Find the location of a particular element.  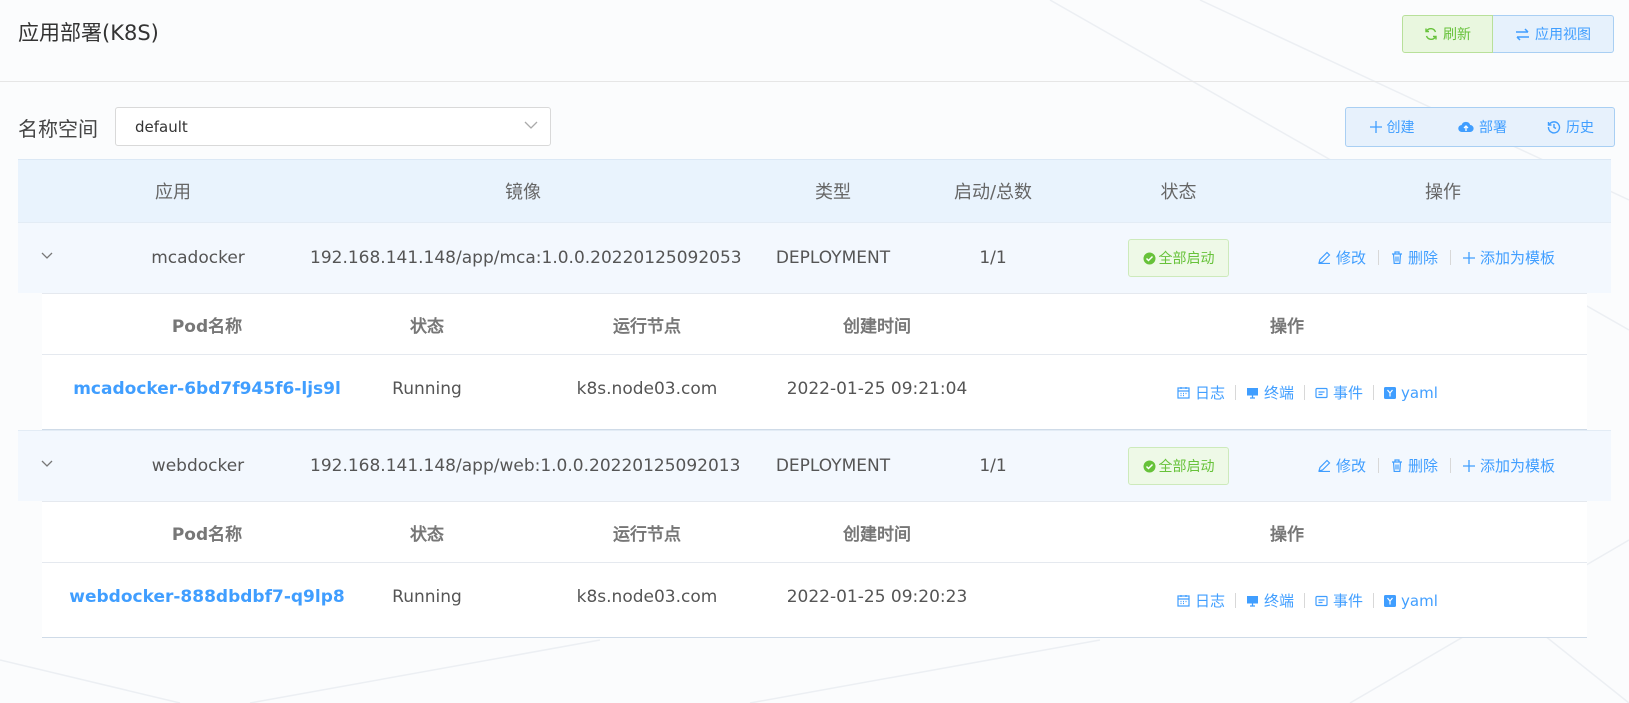

column-header-type: 类型 is located at coordinates (833, 192).